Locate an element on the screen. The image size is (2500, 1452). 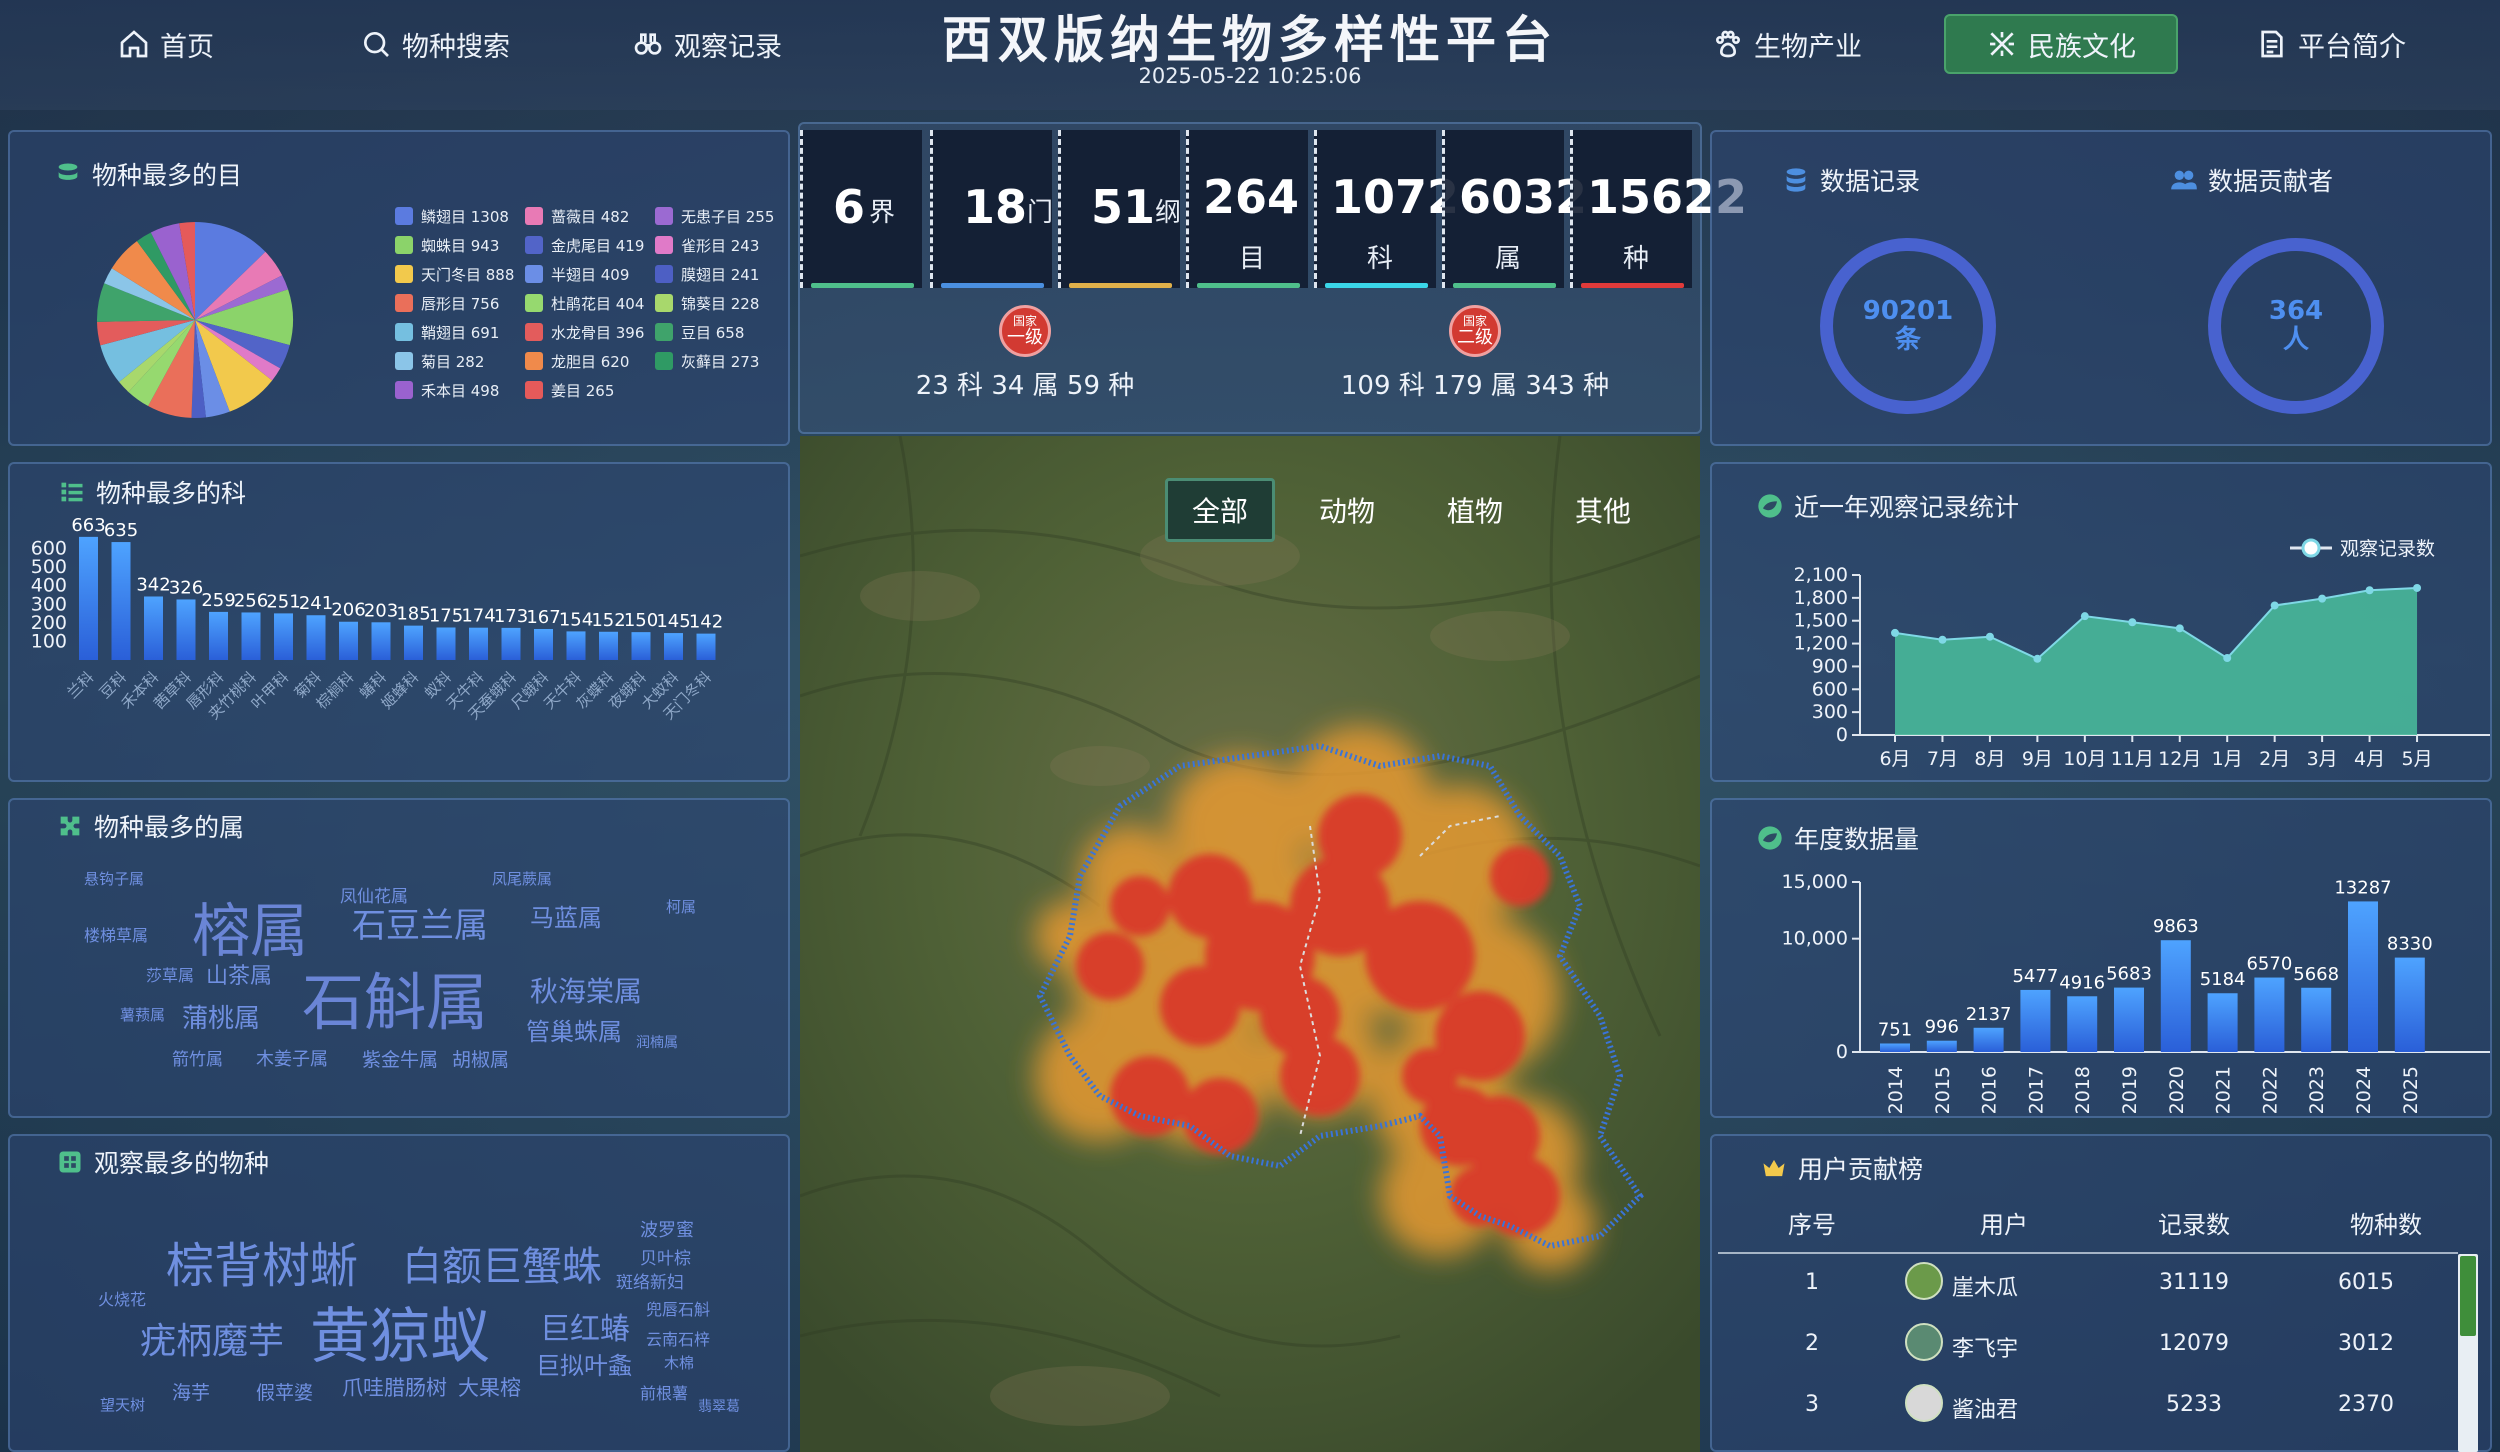
genus-word: 马蓝属 is located at coordinates (566, 915).